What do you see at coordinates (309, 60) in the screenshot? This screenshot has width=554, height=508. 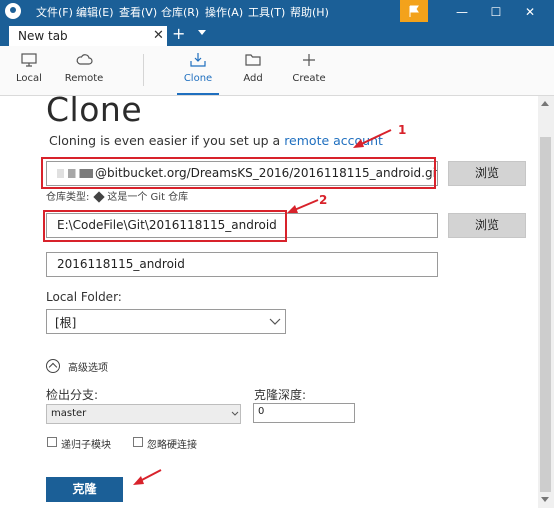 I see `plus-icon` at bounding box center [309, 60].